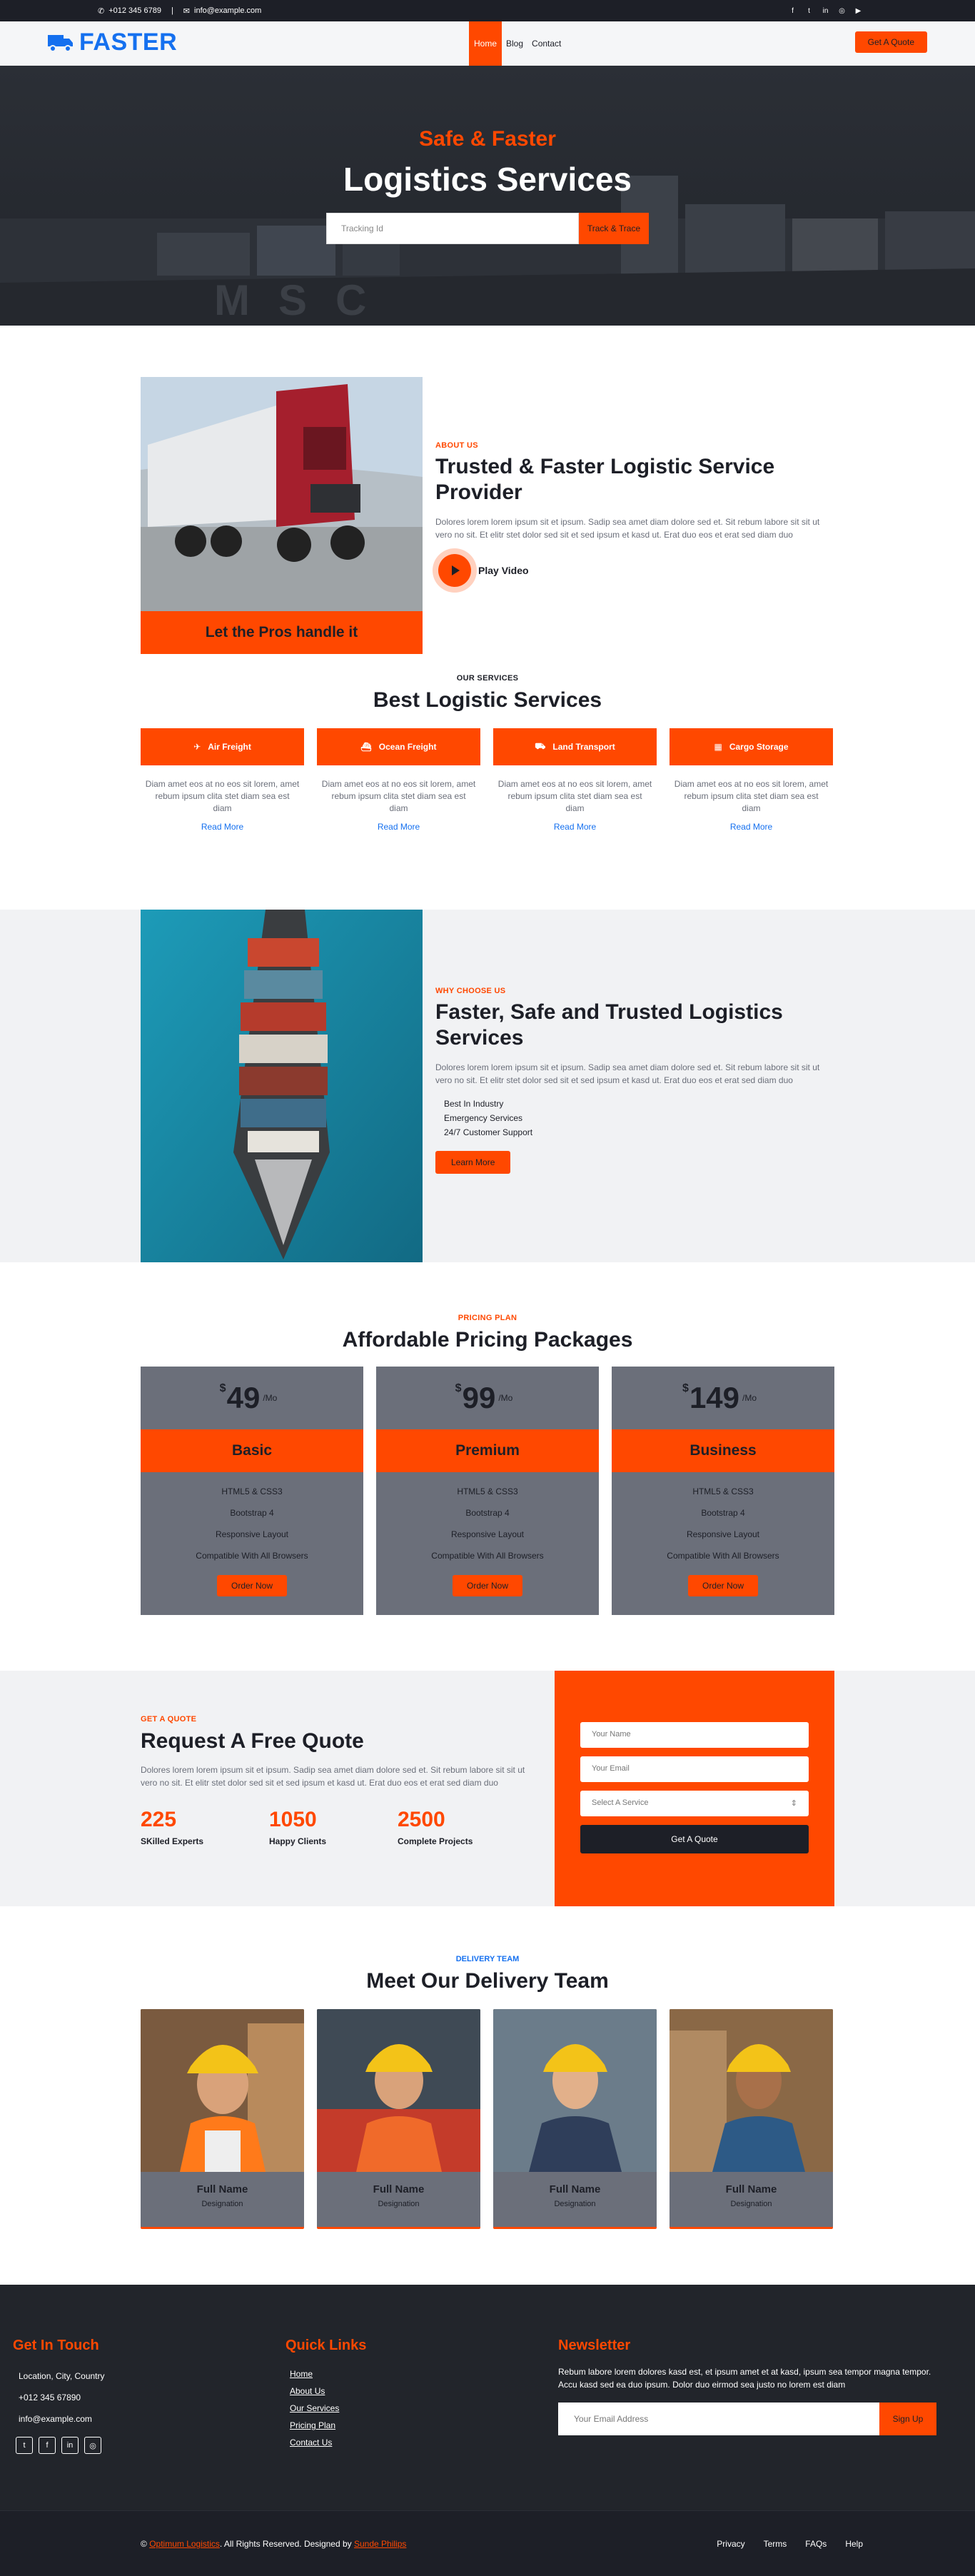 This screenshot has width=975, height=2576. I want to click on track-button: Track & Trace, so click(614, 228).